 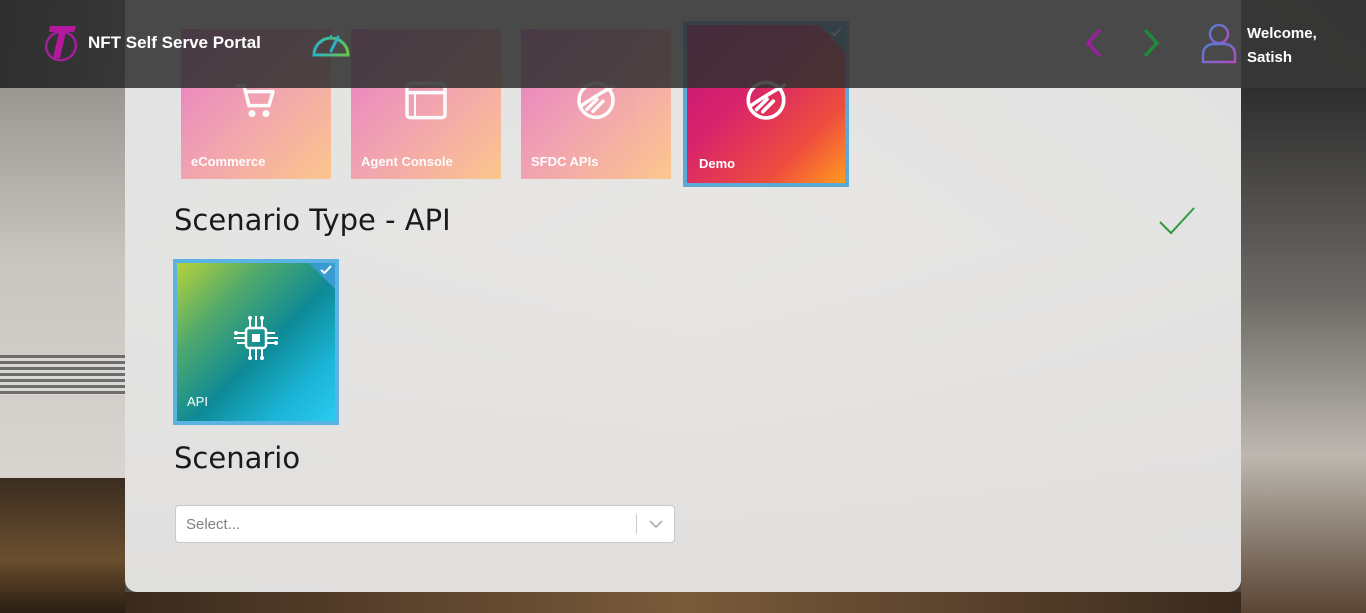 What do you see at coordinates (61, 43) in the screenshot?
I see `telstra-logo-icon` at bounding box center [61, 43].